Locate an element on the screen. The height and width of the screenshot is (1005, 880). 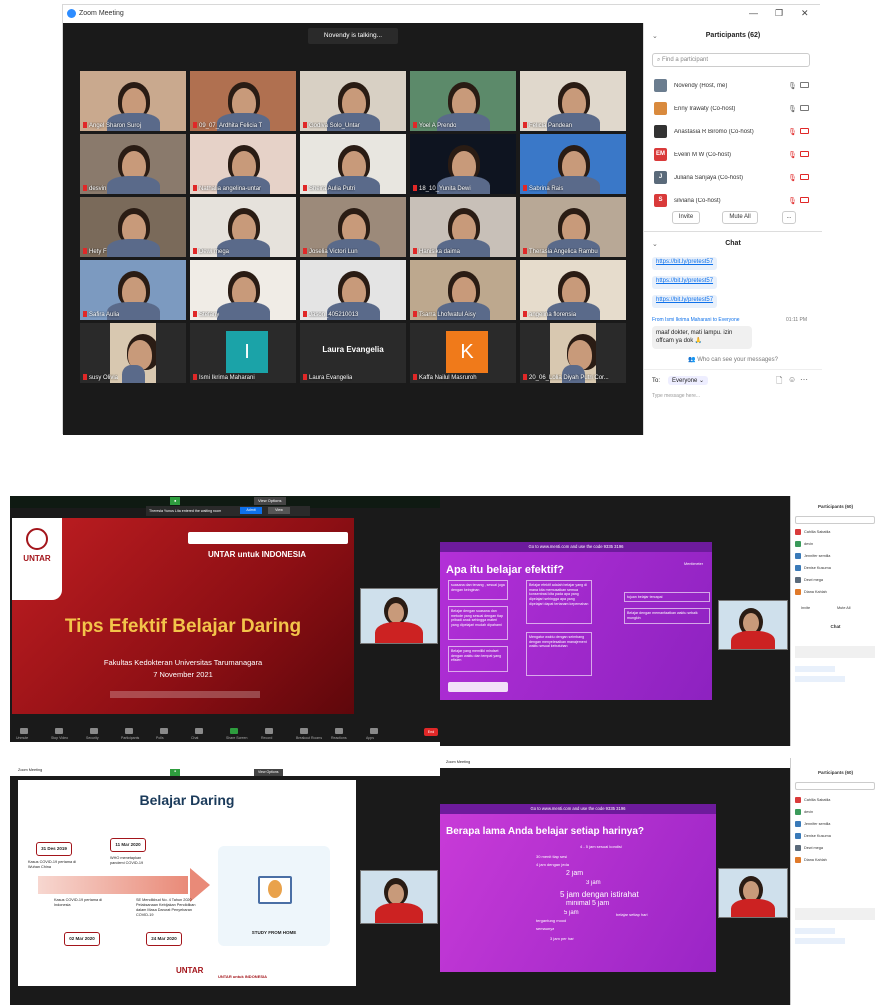
participant-video-tile: K Kaffa Nailul Masruroh is located at coordinates (463, 353).